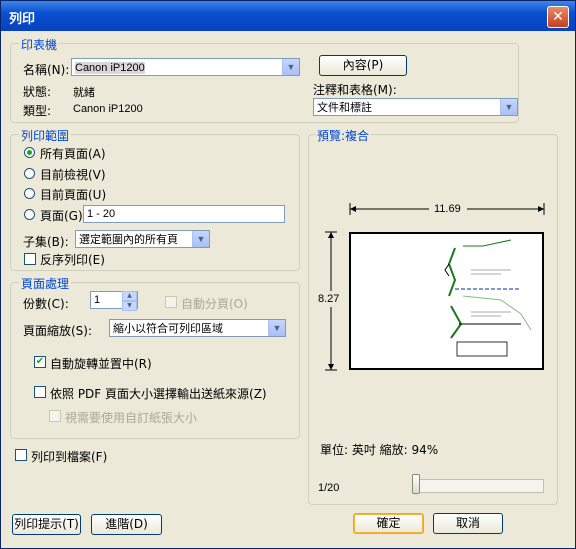 The width and height of the screenshot is (576, 549). What do you see at coordinates (61, 215) in the screenshot?
I see `pages-label: 頁面(G)` at bounding box center [61, 215].